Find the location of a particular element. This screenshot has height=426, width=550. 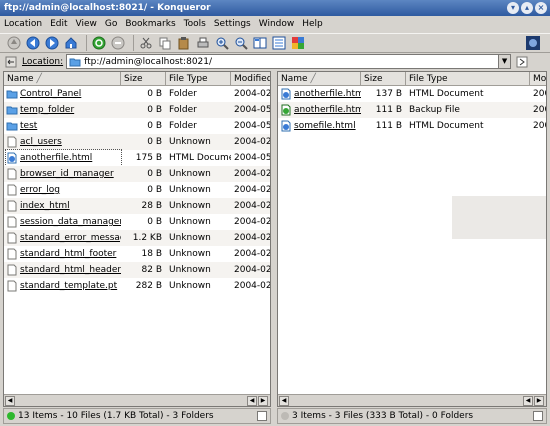

paste-icon is located at coordinates (184, 43).